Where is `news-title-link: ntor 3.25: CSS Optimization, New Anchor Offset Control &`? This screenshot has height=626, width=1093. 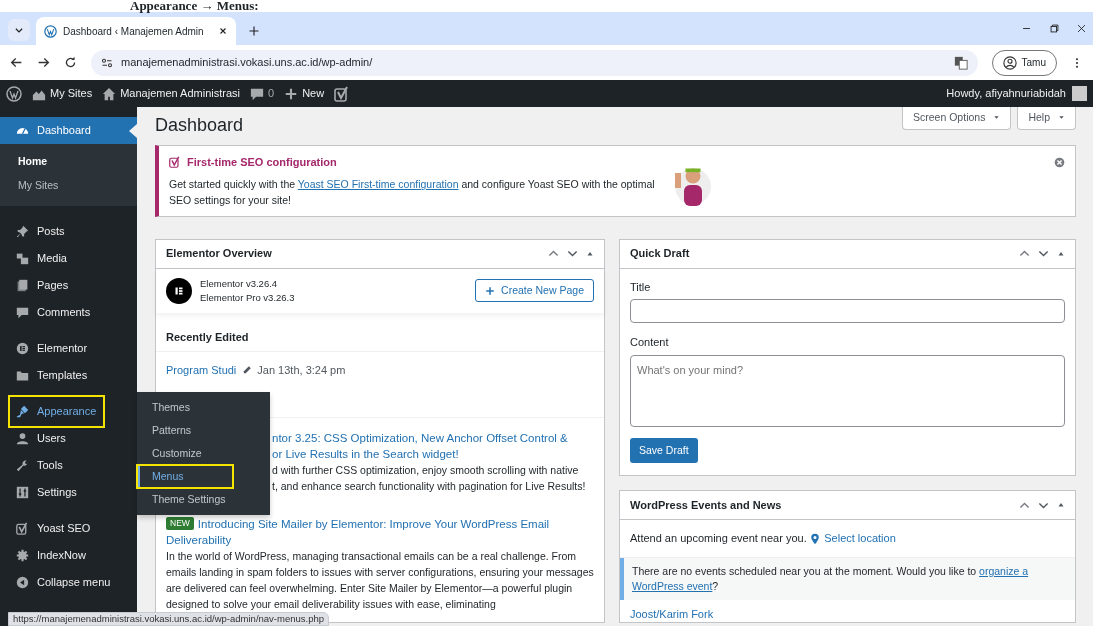 news-title-link: ntor 3.25: CSS Optimization, New Anchor Offset Control & is located at coordinates (433, 437).